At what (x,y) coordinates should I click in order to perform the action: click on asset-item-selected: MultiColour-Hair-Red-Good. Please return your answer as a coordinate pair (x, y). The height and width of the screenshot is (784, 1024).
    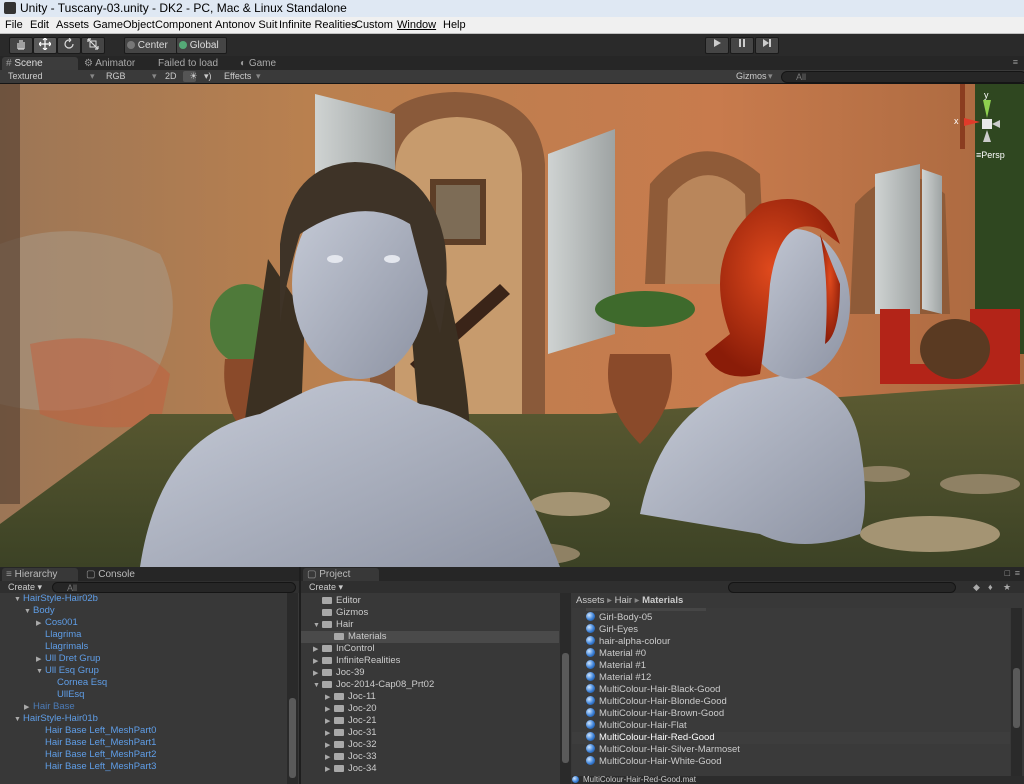
    Looking at the image, I should click on (791, 738).